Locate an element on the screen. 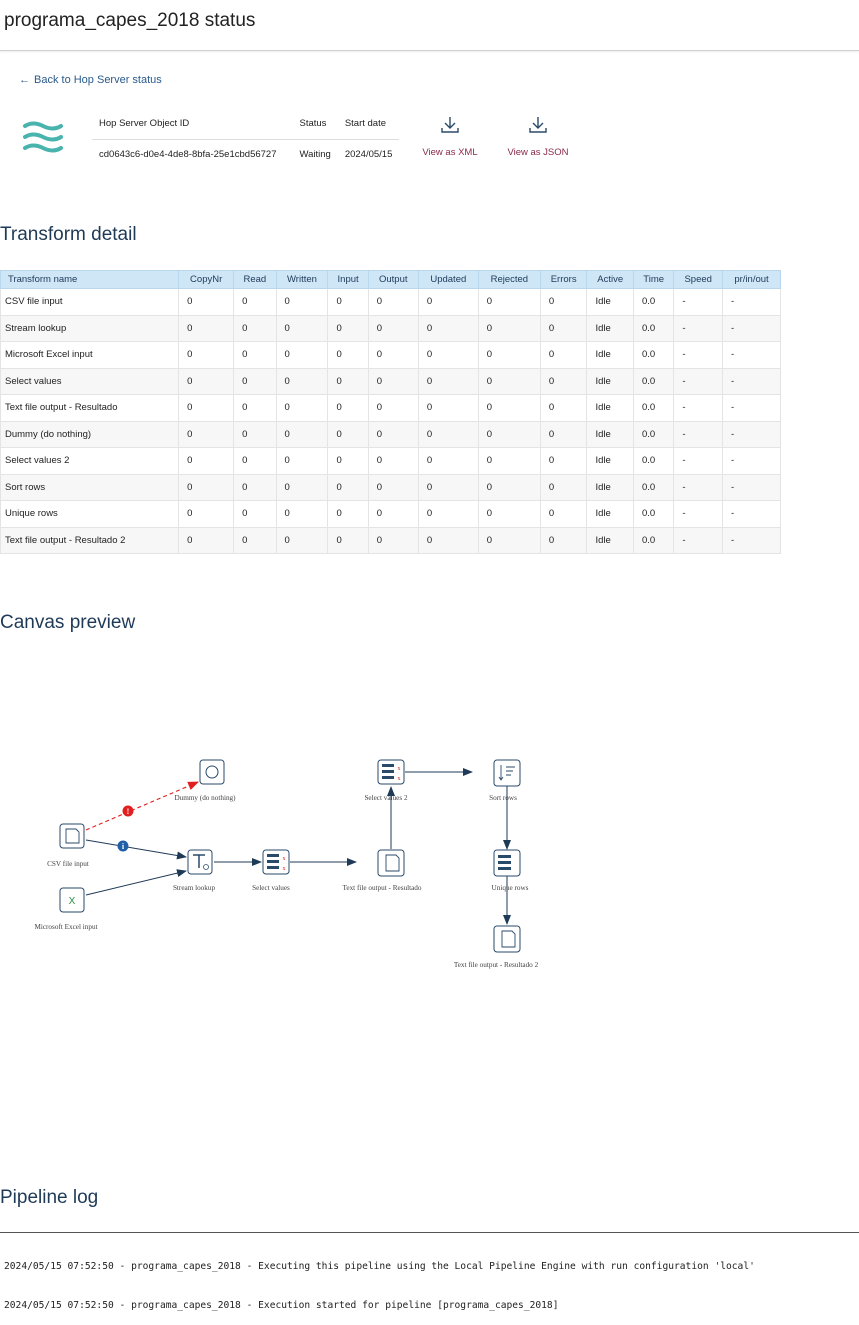 The image size is (859, 1325). node-sort-rows: Sort rows is located at coordinates (505, 780).